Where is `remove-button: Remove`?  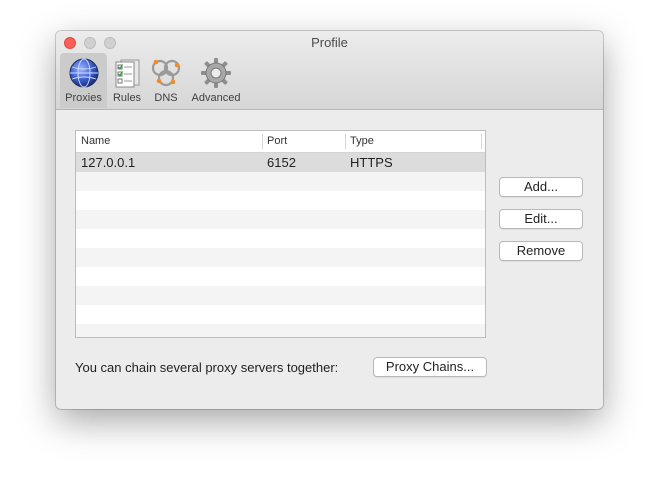
remove-button: Remove is located at coordinates (541, 251).